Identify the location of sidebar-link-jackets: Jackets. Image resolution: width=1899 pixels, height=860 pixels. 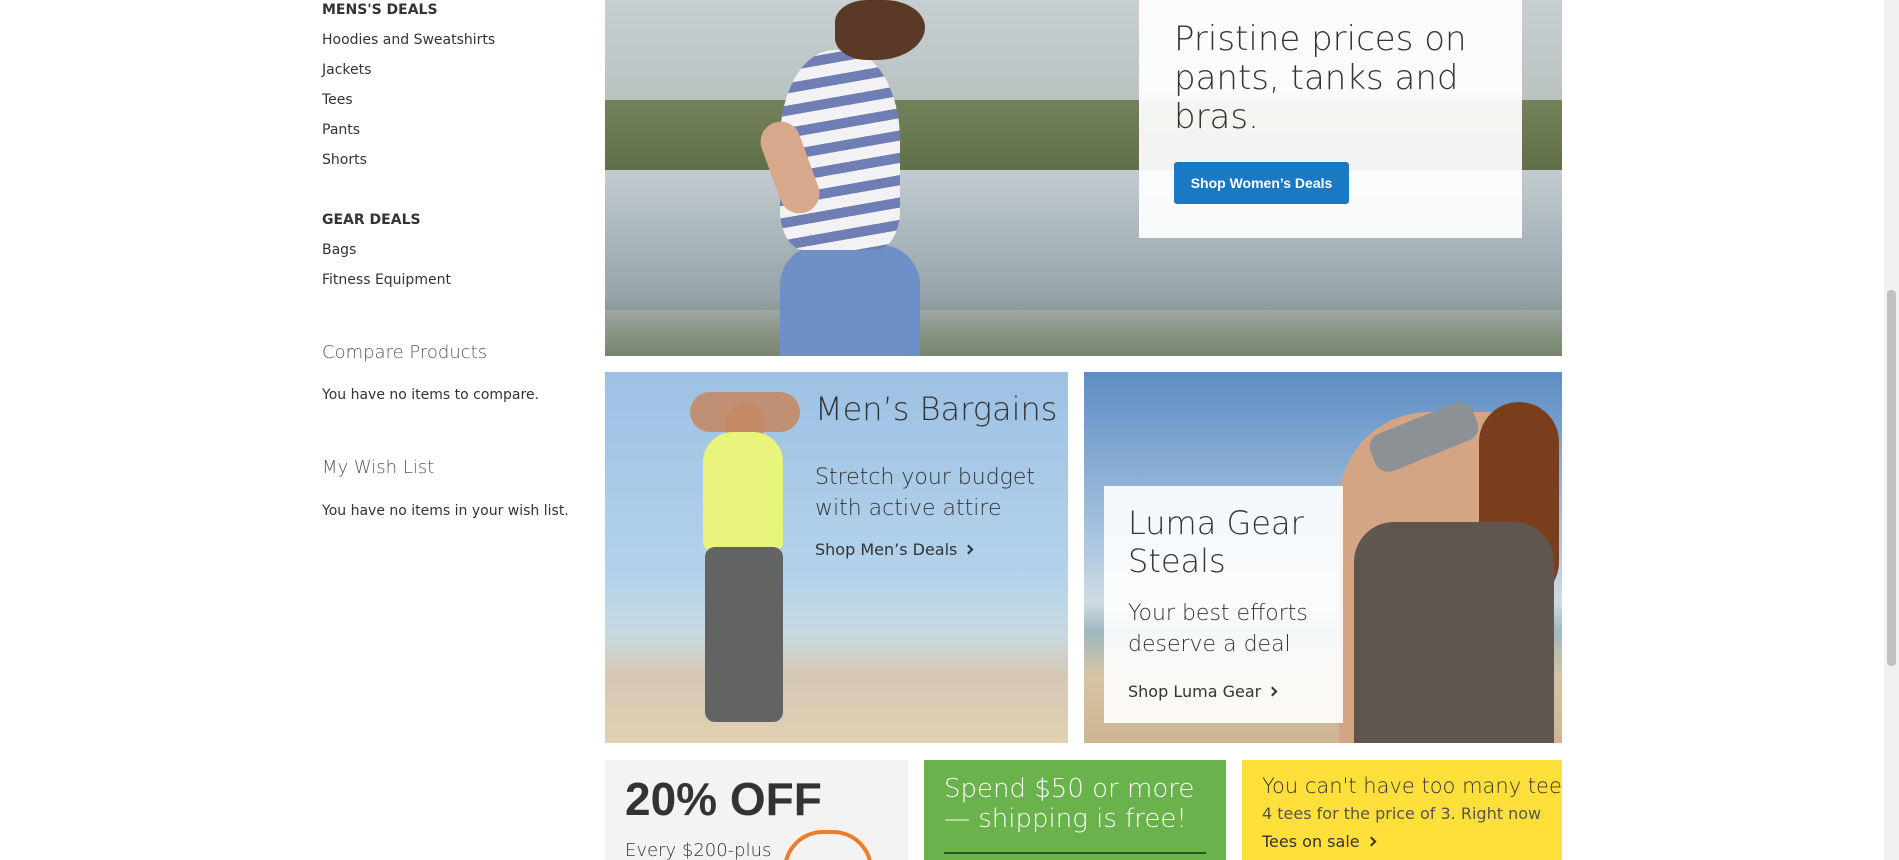
(346, 70).